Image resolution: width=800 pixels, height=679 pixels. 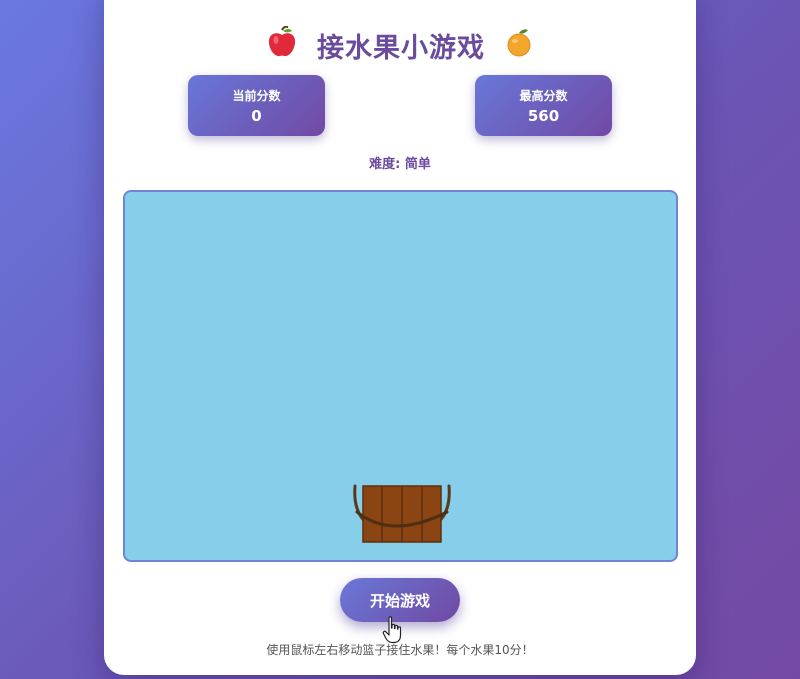 What do you see at coordinates (401, 48) in the screenshot?
I see `title-text: 接水果小游戏` at bounding box center [401, 48].